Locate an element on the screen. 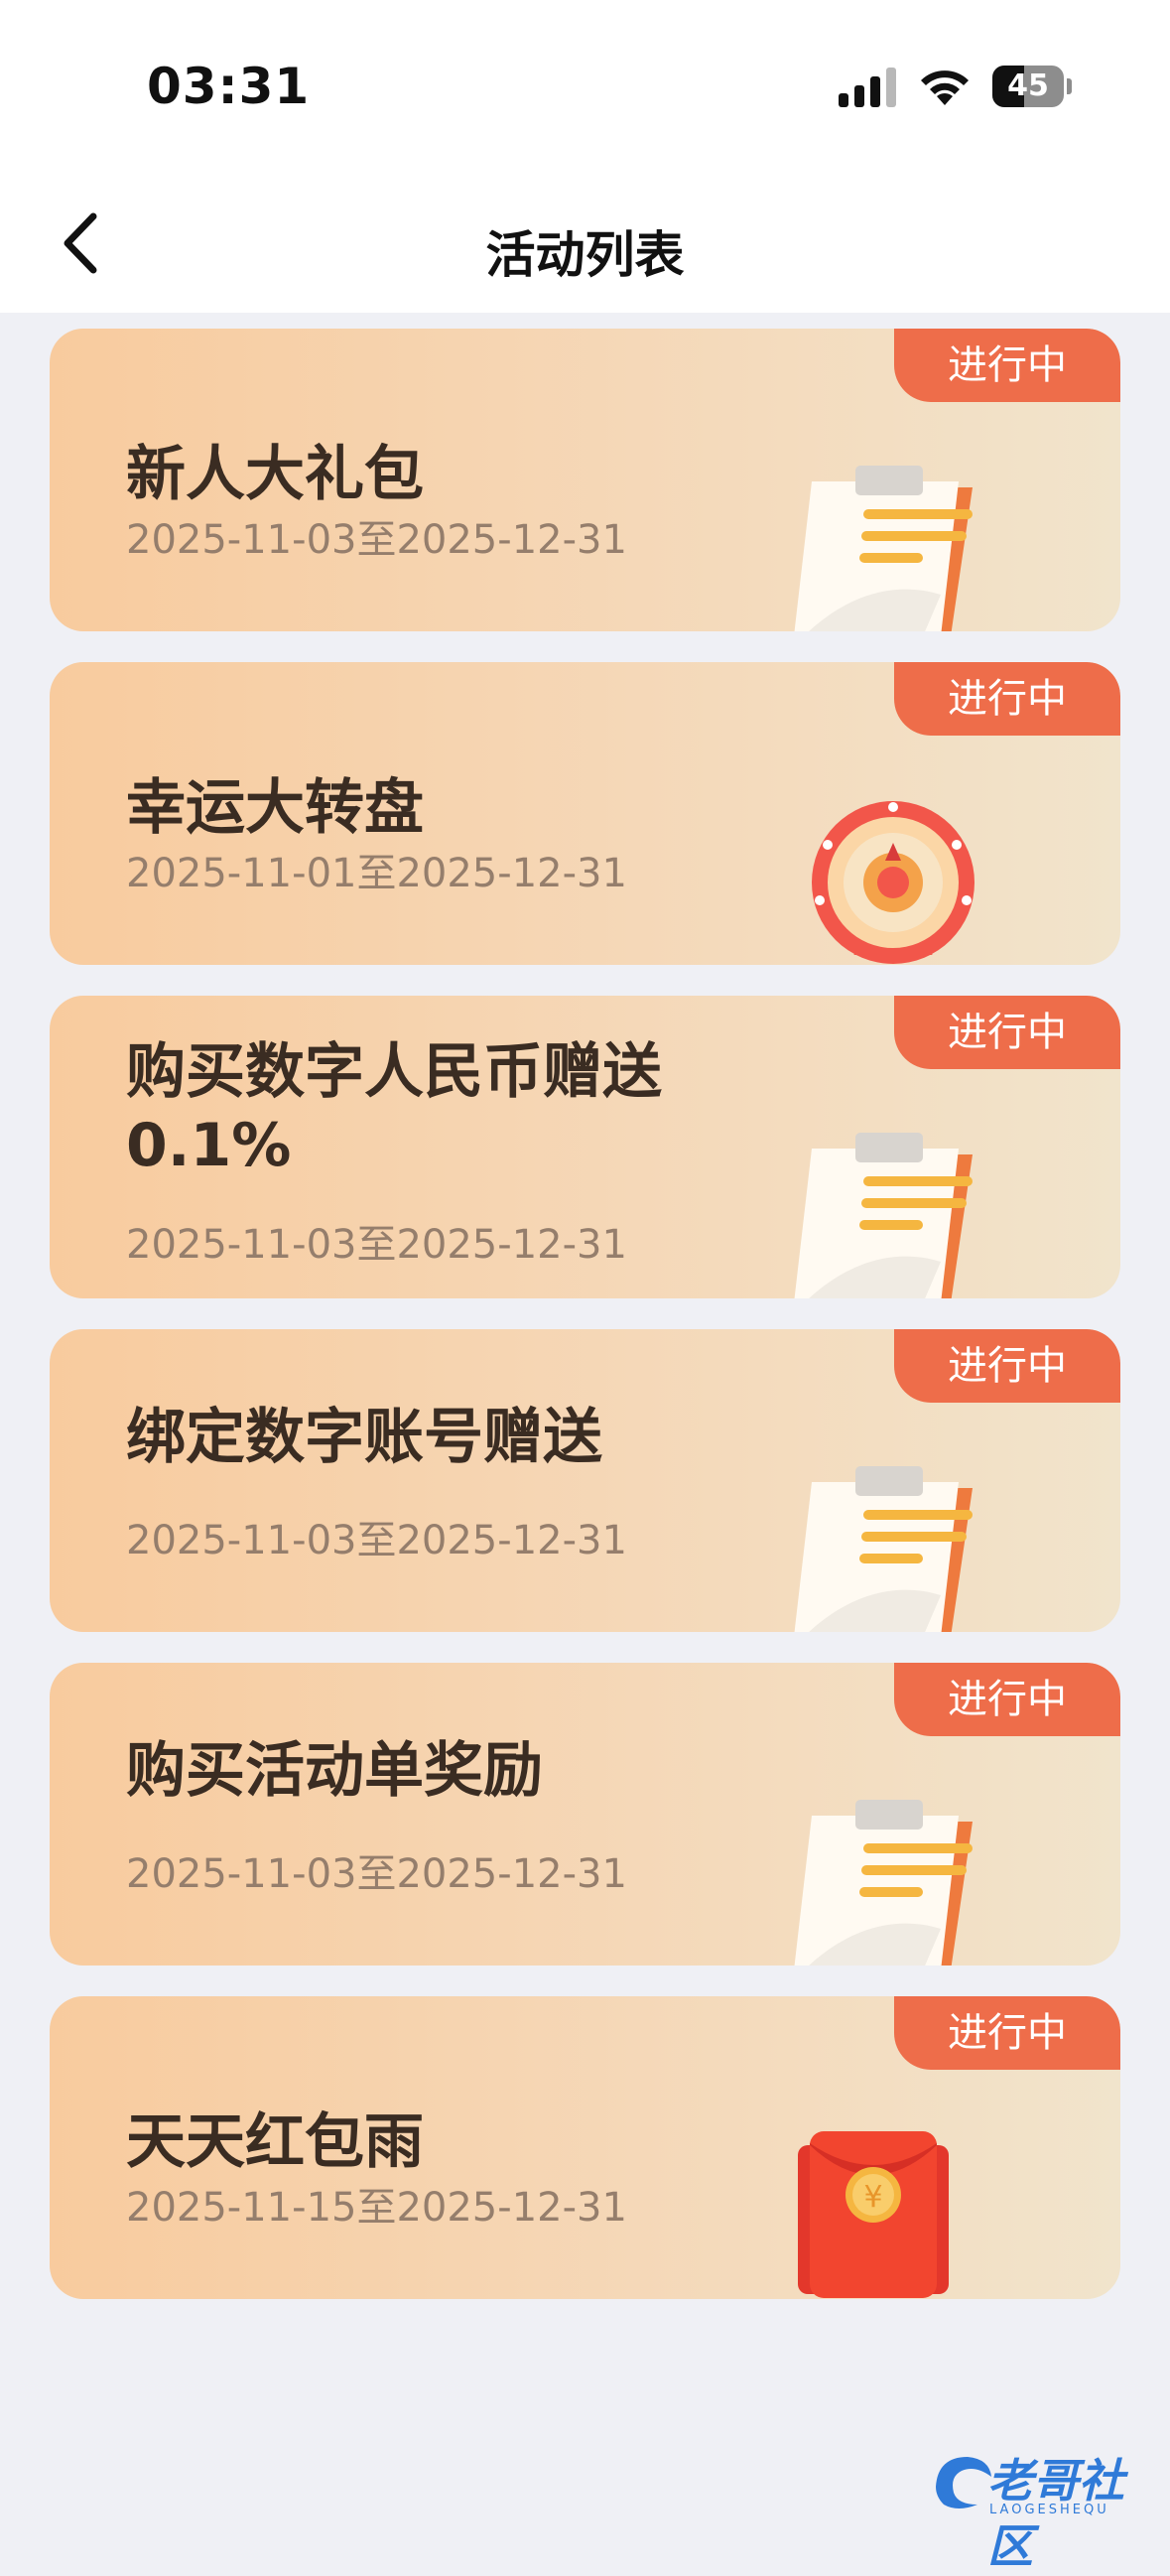  status-bar: 03:31 45 is located at coordinates (585, 87).